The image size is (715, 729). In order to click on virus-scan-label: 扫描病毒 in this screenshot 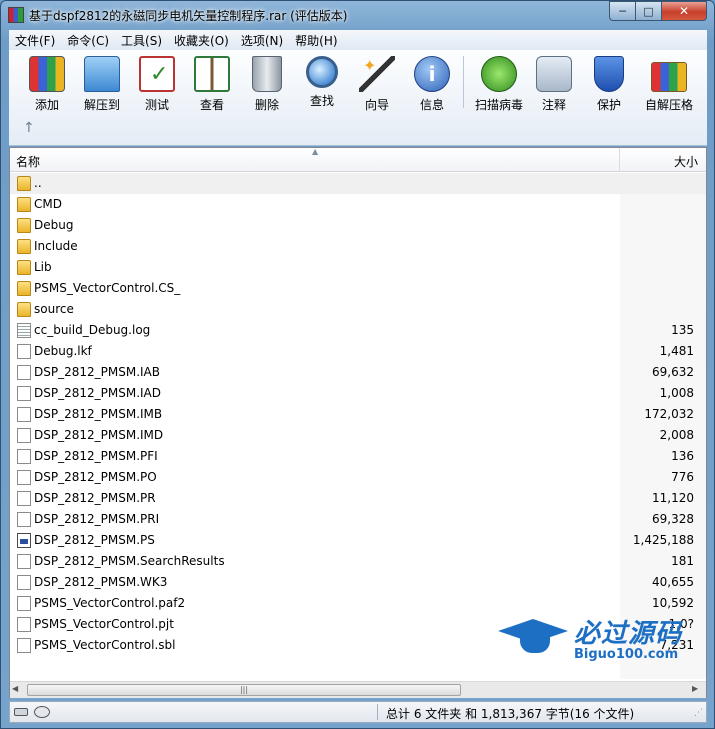, I will do `click(498, 105)`.